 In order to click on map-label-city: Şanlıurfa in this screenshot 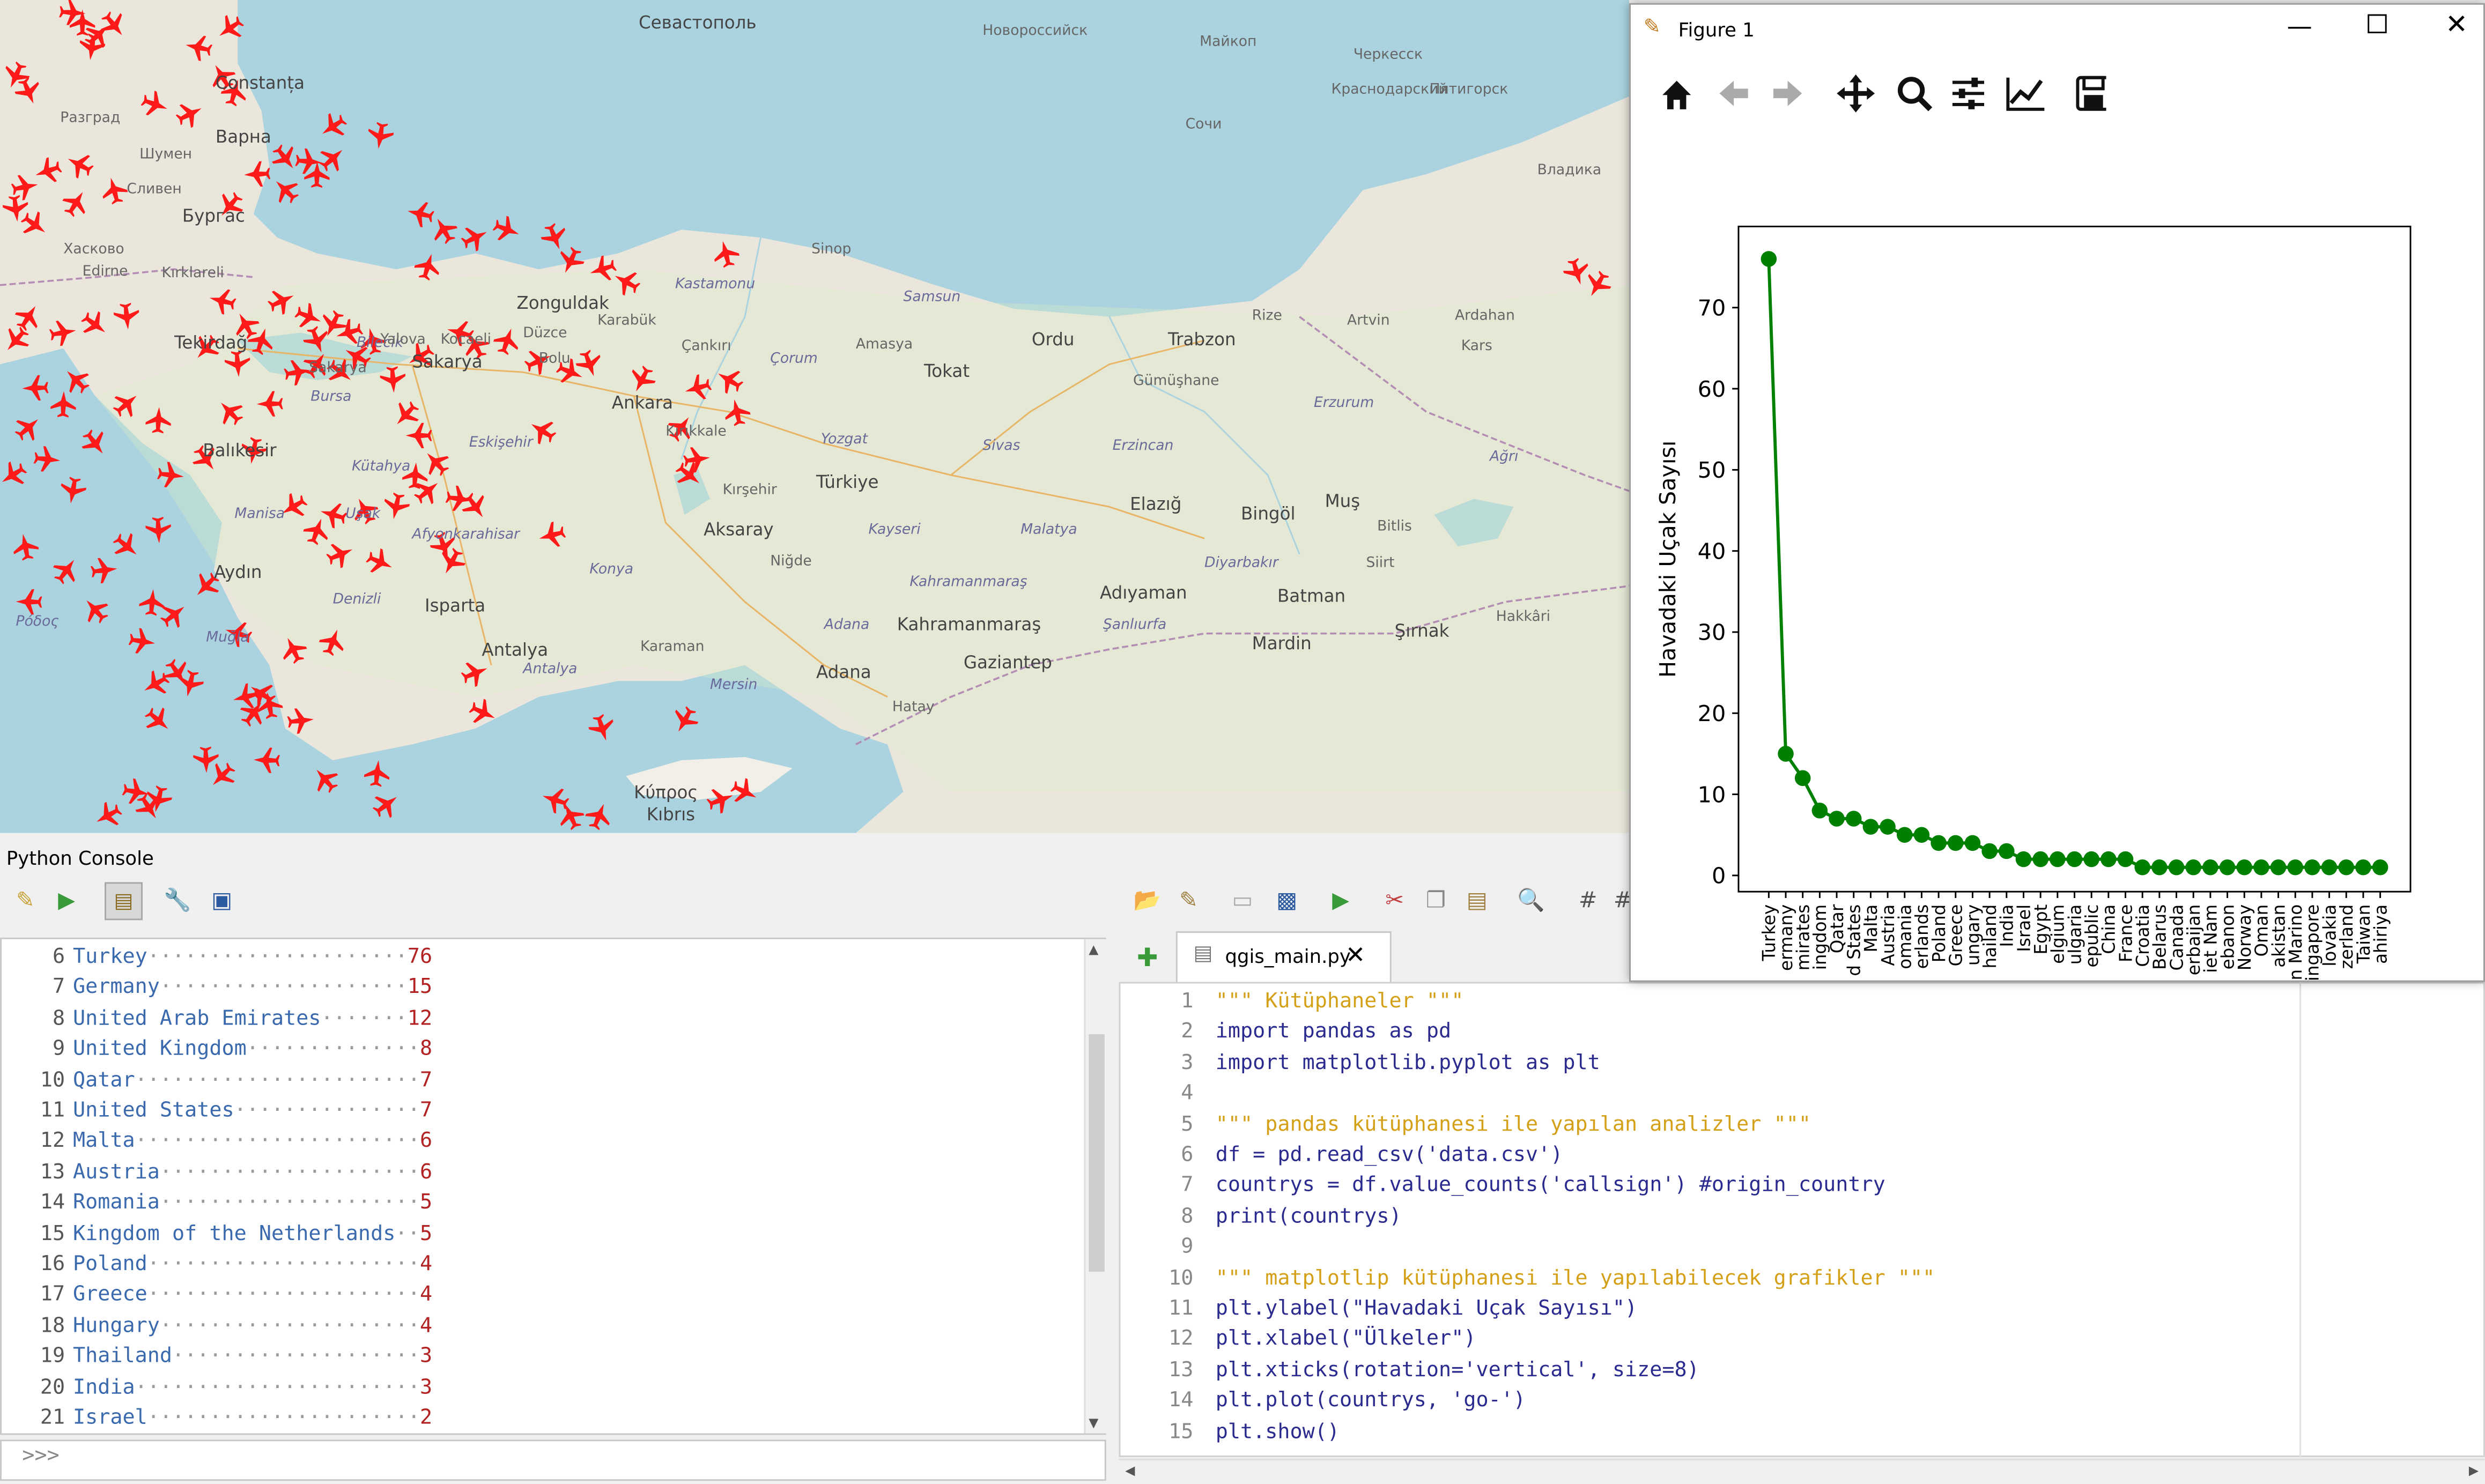, I will do `click(1135, 626)`.